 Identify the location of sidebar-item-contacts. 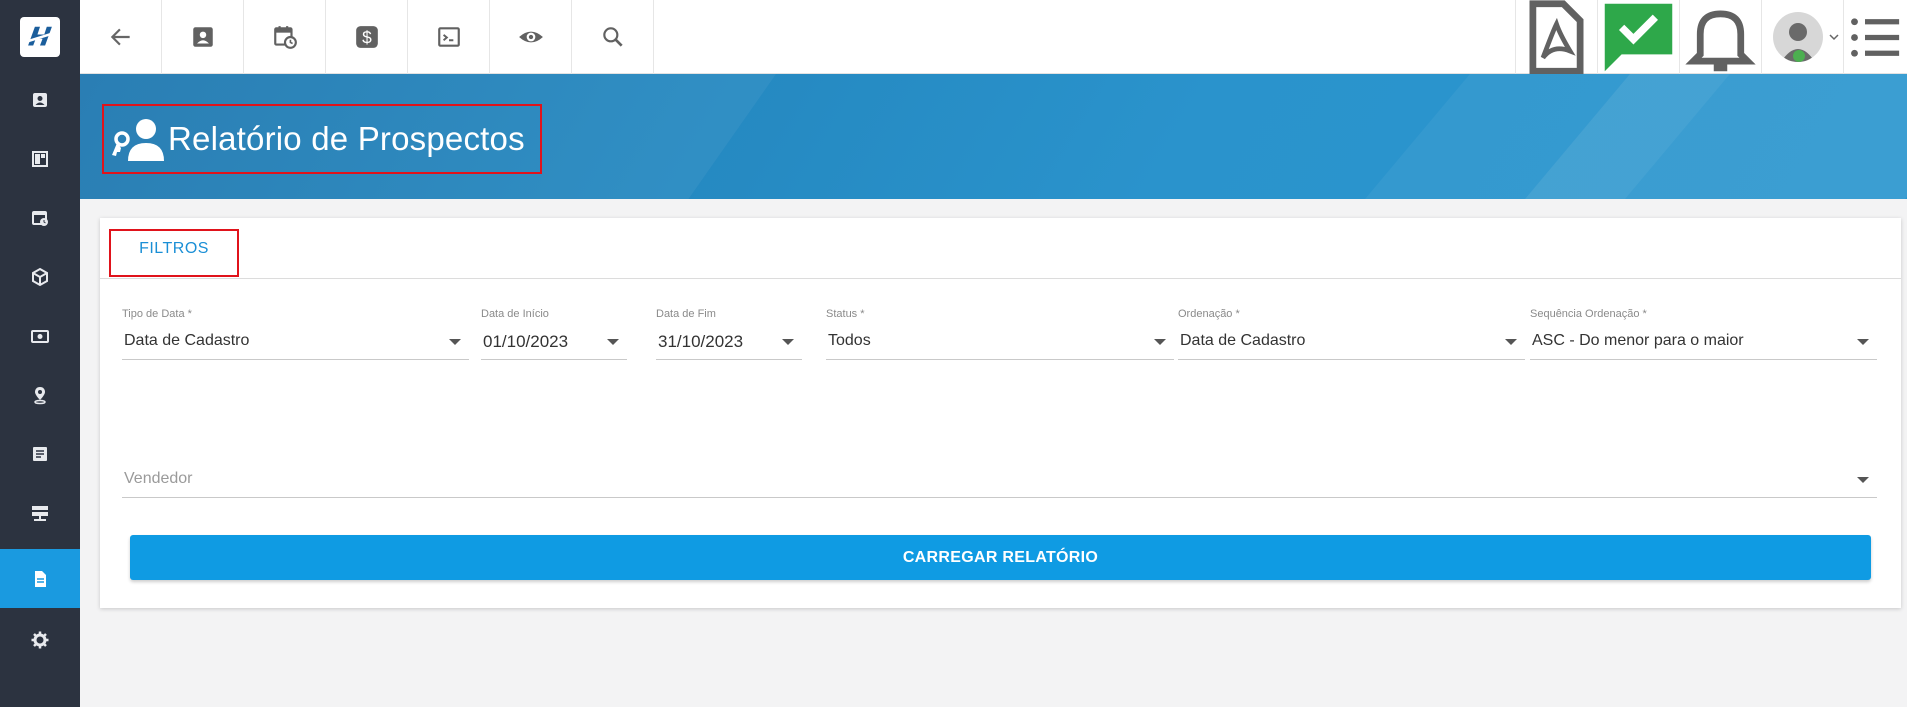
(40, 99).